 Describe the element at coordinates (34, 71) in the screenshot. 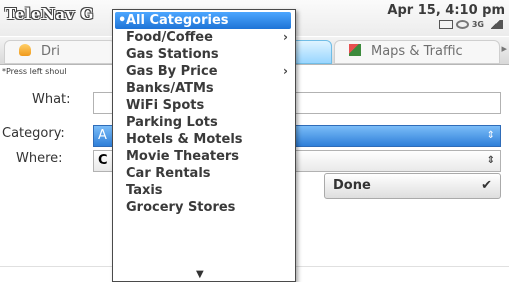

I see `hint-text: *Press left shoul` at that location.